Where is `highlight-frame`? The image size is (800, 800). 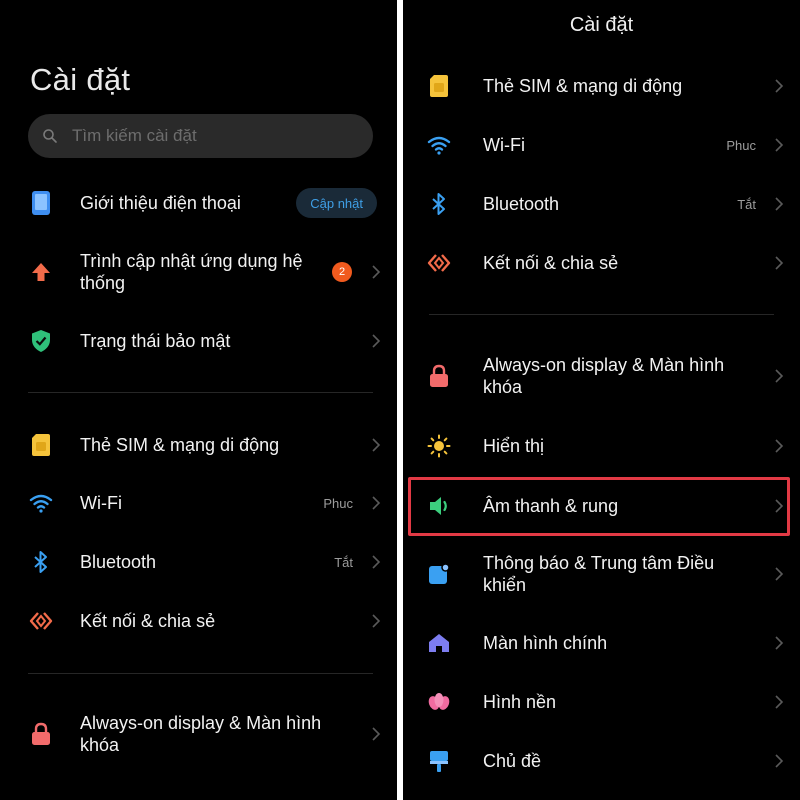
highlight-frame is located at coordinates (599, 506).